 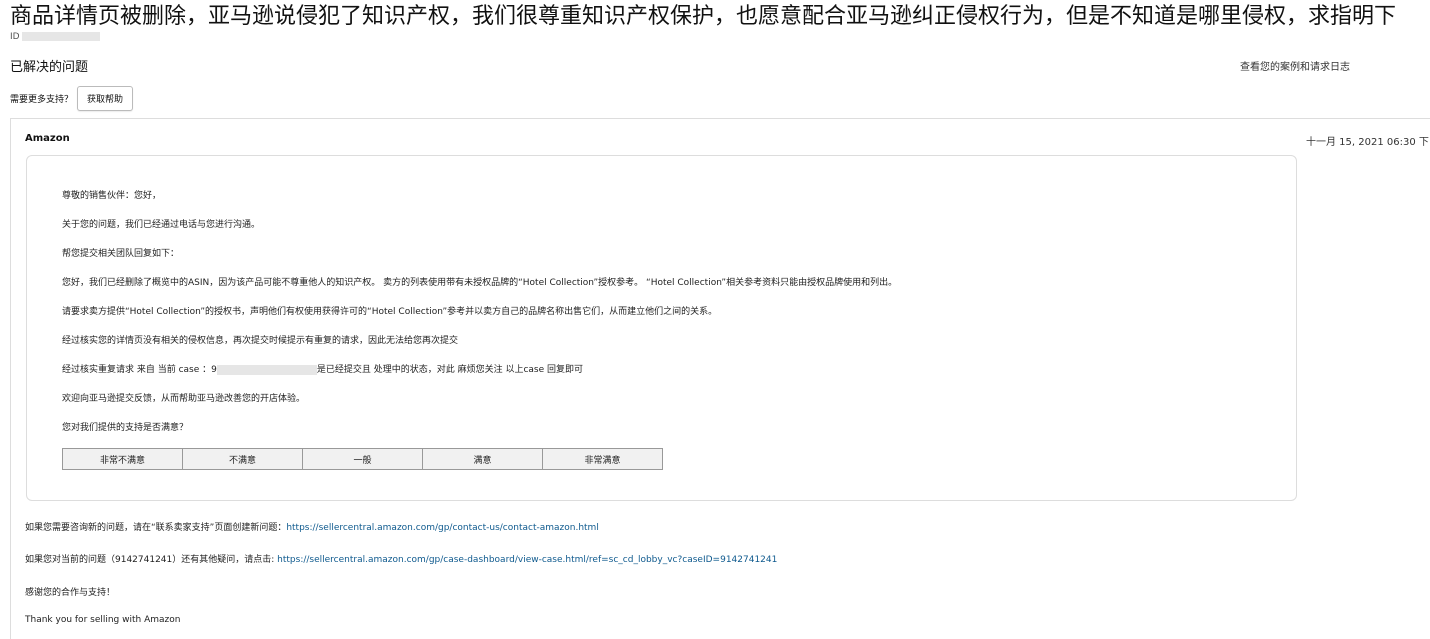 I want to click on support-row: 需要更多支持？ 获取帮助, so click(x=72, y=98).